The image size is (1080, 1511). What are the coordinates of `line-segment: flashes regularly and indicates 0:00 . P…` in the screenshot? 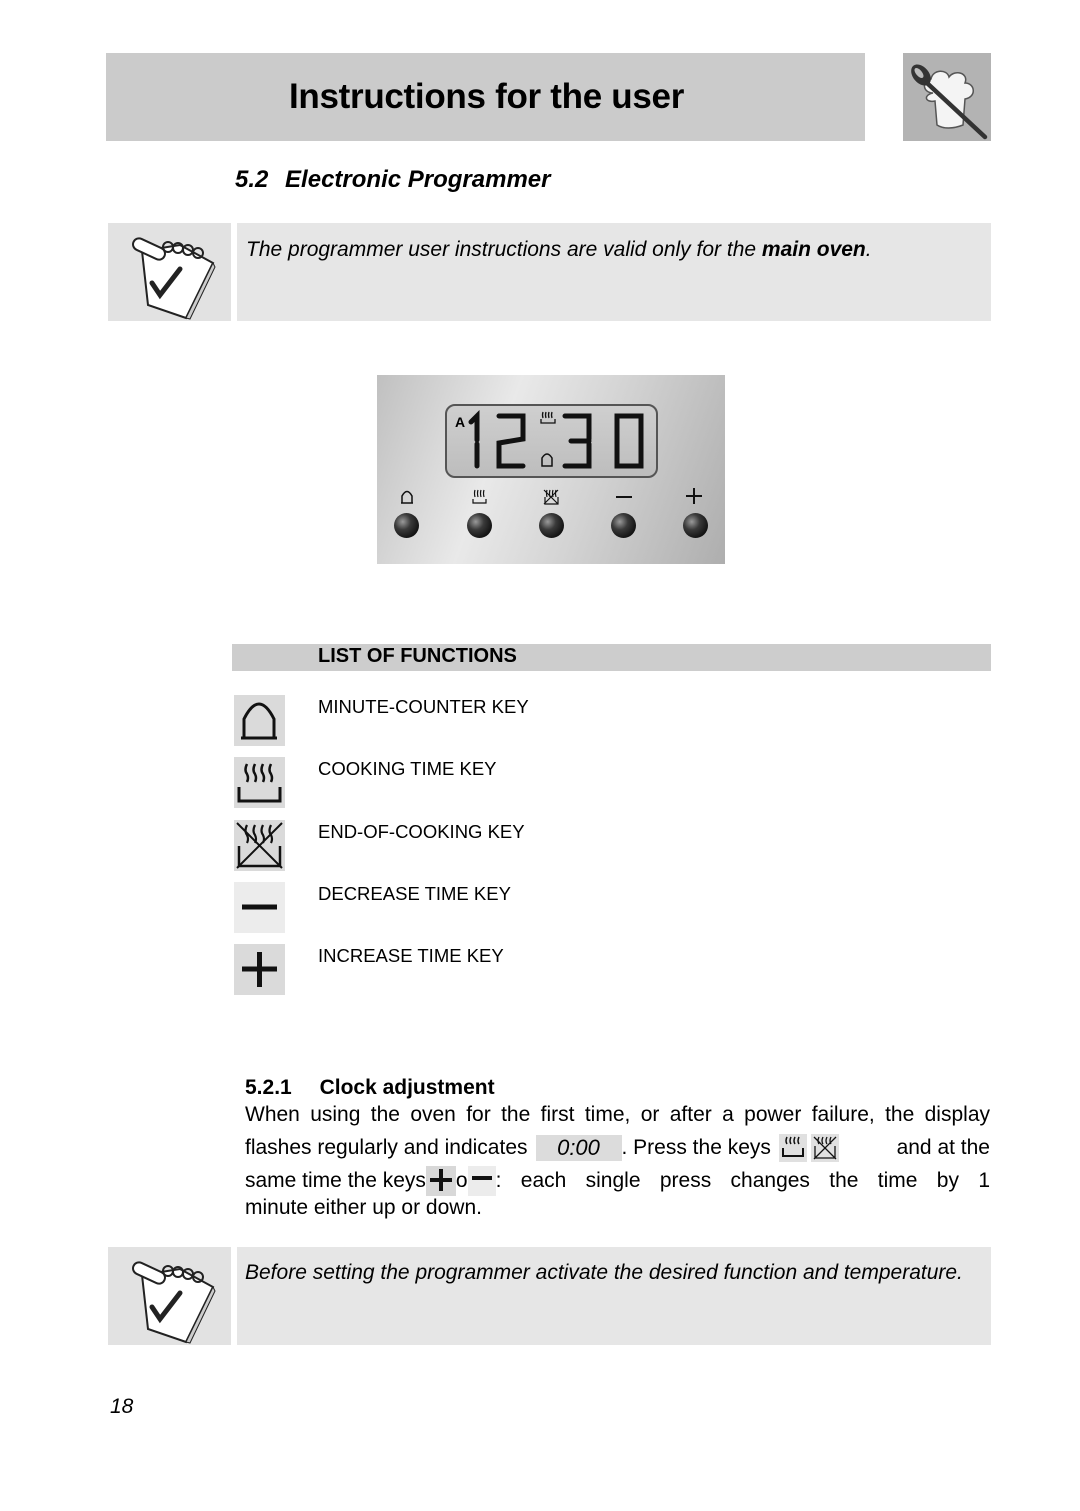 It's located at (542, 1148).